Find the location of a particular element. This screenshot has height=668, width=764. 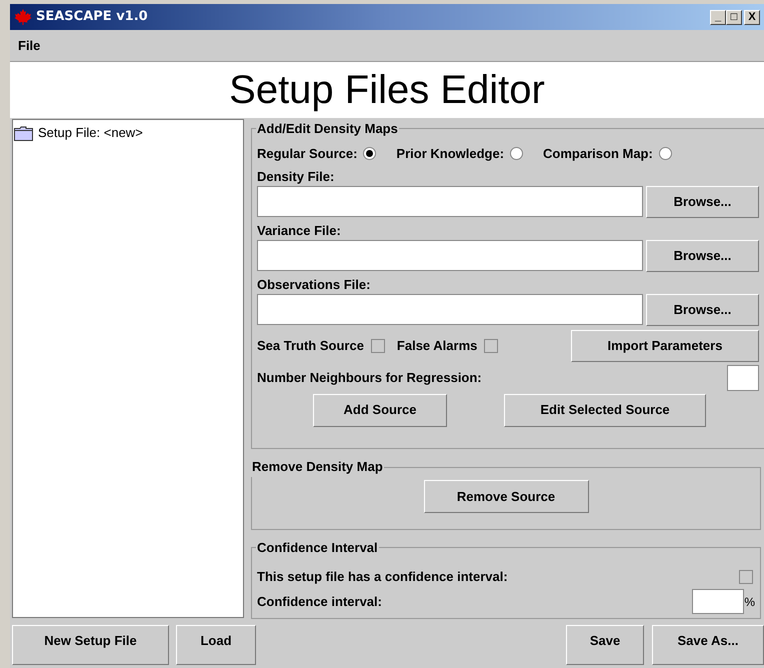

remove-source-button: Remove Source is located at coordinates (506, 496).